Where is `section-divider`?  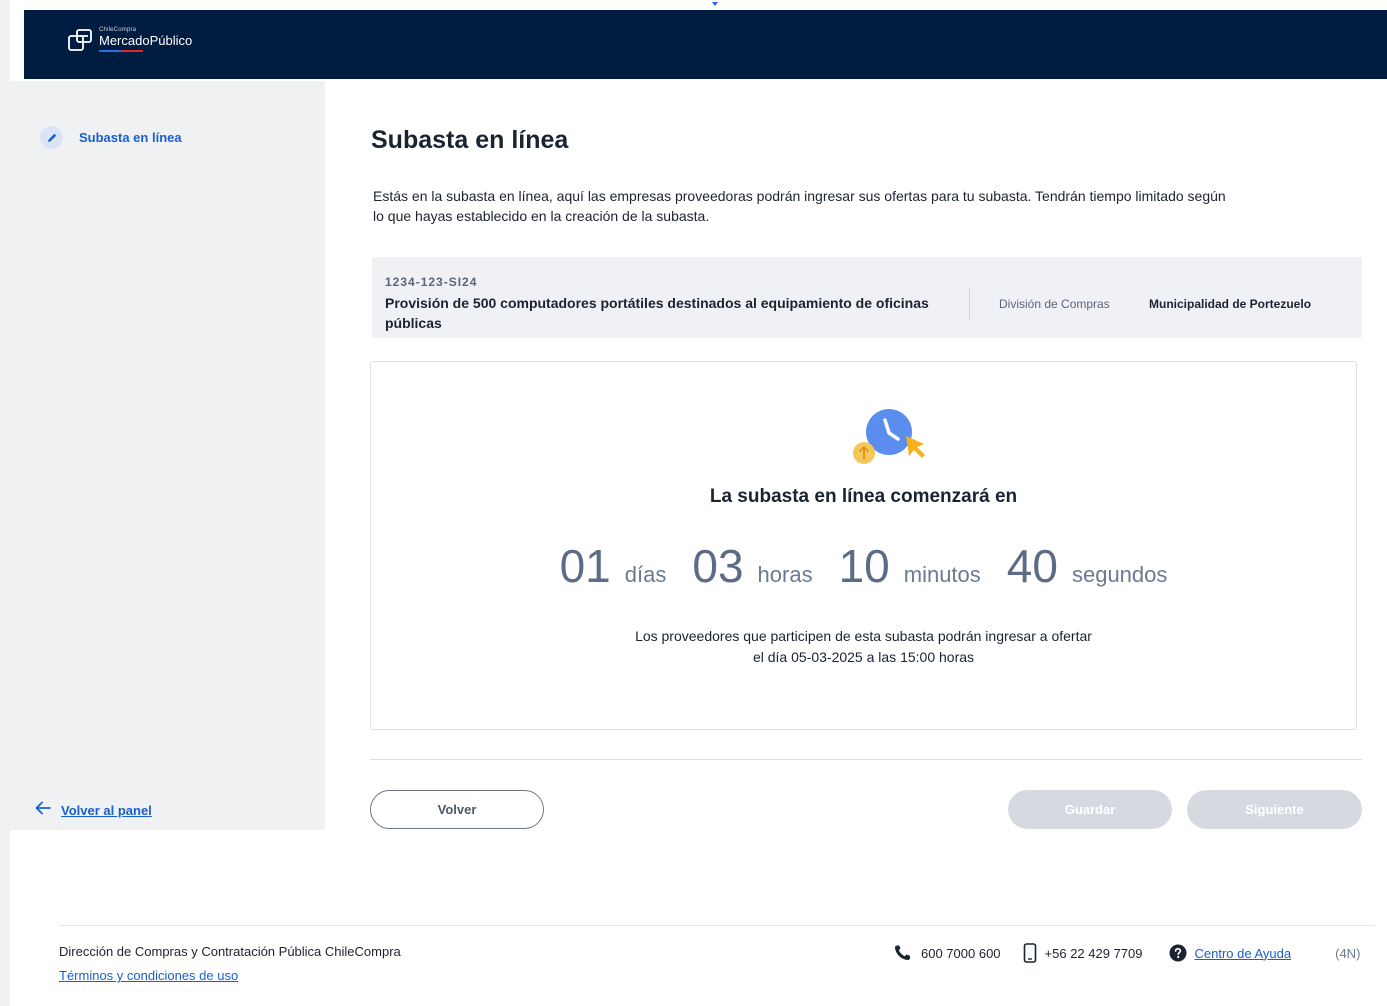 section-divider is located at coordinates (866, 759).